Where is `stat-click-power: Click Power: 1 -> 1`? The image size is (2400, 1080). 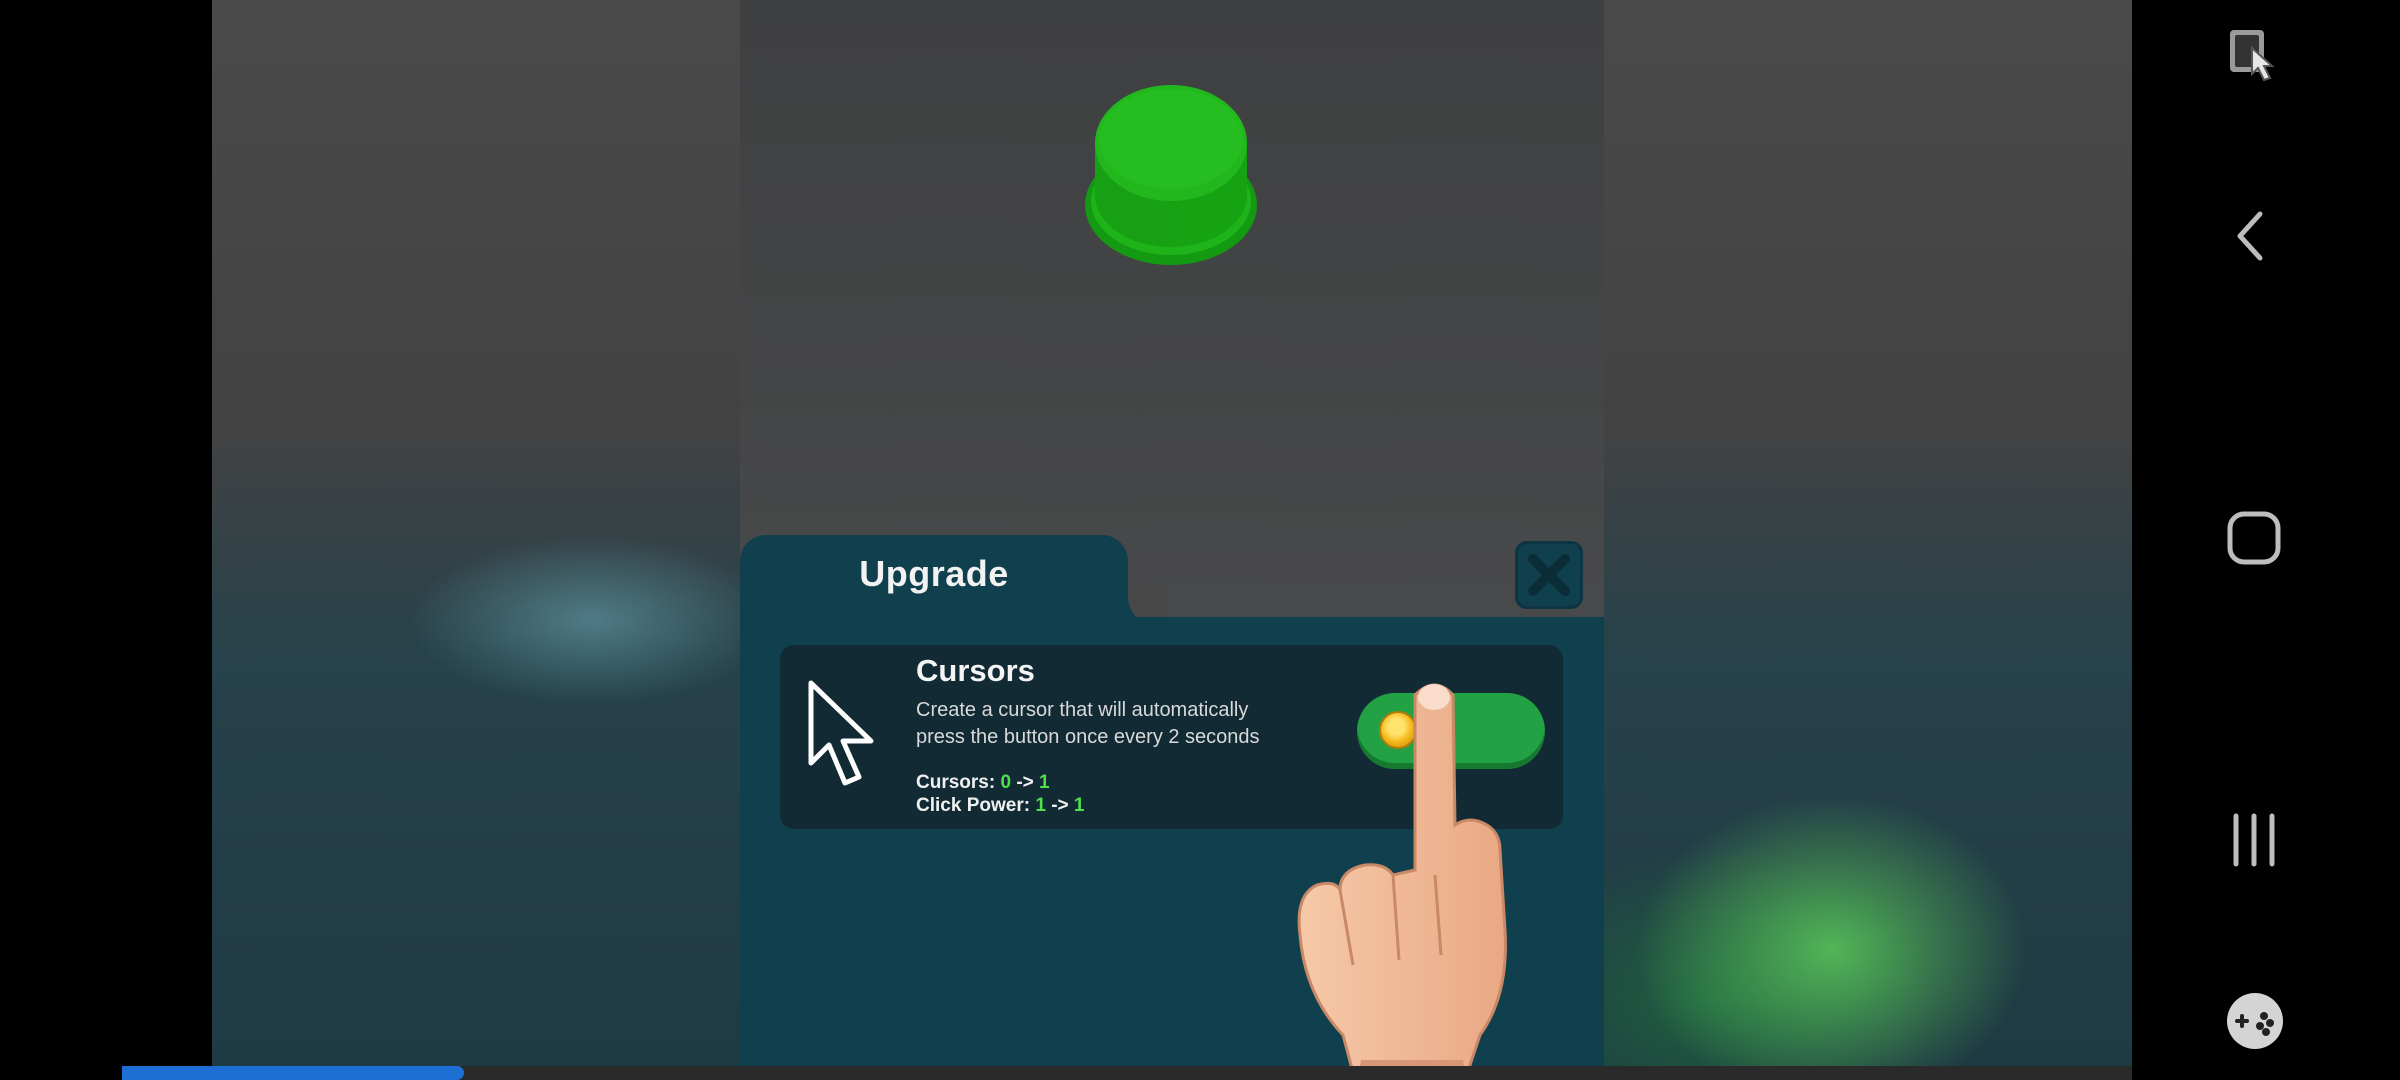 stat-click-power: Click Power: 1 -> 1 is located at coordinates (1000, 806).